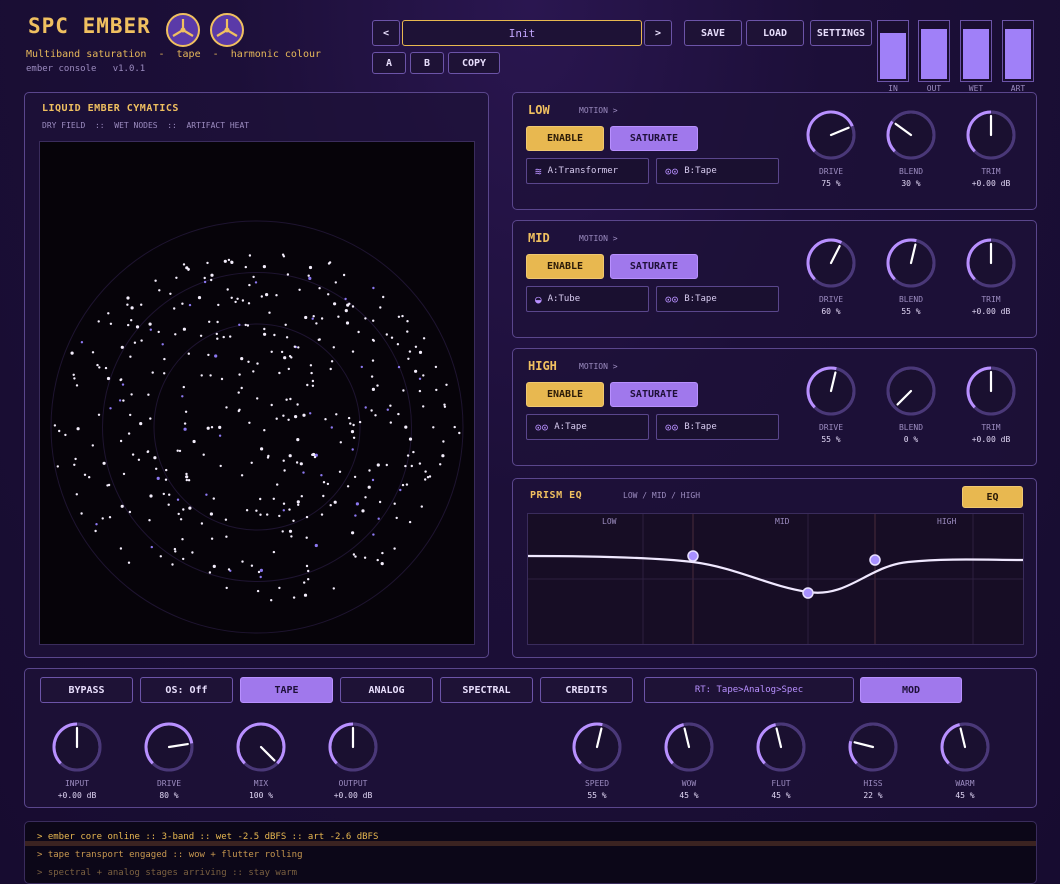 The height and width of the screenshot is (884, 1060). Describe the element at coordinates (749, 690) in the screenshot. I see `route-button: RT: Tape>Analog>Spec` at that location.